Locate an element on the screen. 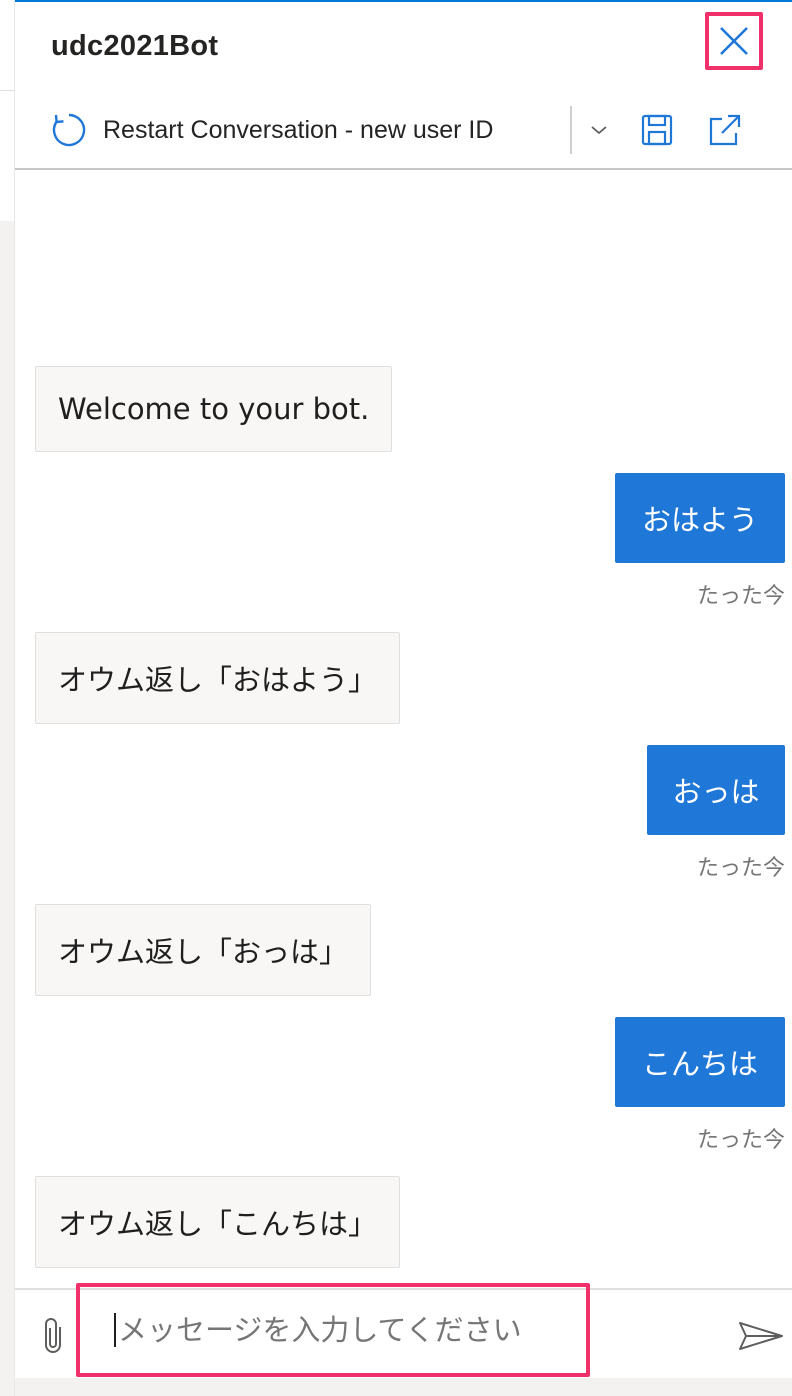 The width and height of the screenshot is (792, 1396). message-text: オウム返し「おはよう」 is located at coordinates (218, 680).